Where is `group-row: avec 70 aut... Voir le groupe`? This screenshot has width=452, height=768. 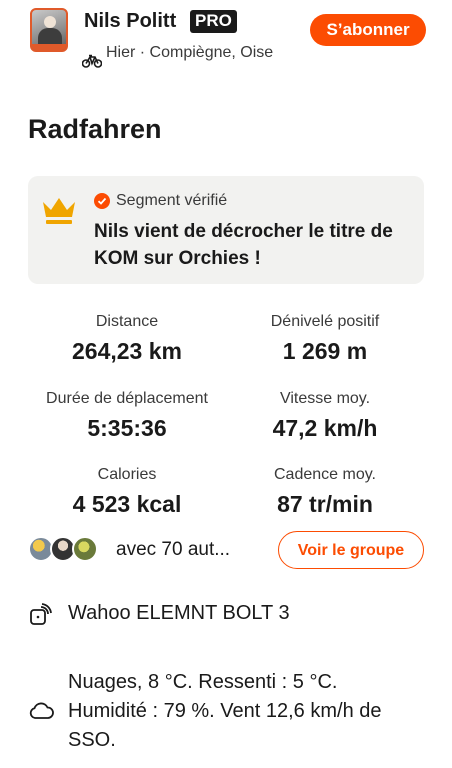
group-row: avec 70 aut... Voir le groupe is located at coordinates (226, 551).